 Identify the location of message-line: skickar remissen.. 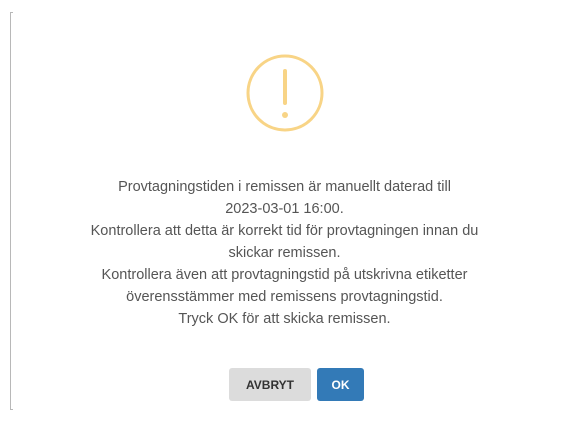
(284, 253).